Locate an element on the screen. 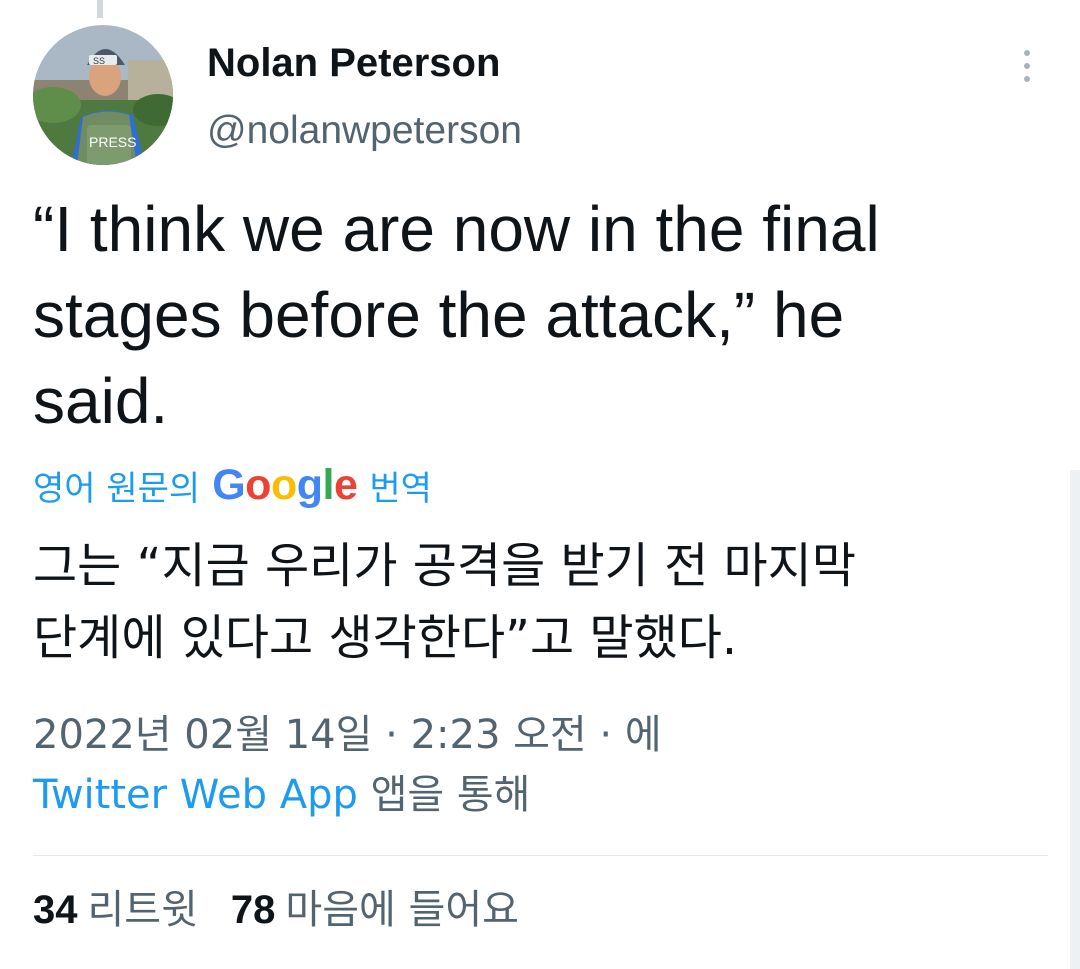 This screenshot has width=1080, height=969. translation-attribution: 영어 원문의 Google 번역 is located at coordinates (232, 485).